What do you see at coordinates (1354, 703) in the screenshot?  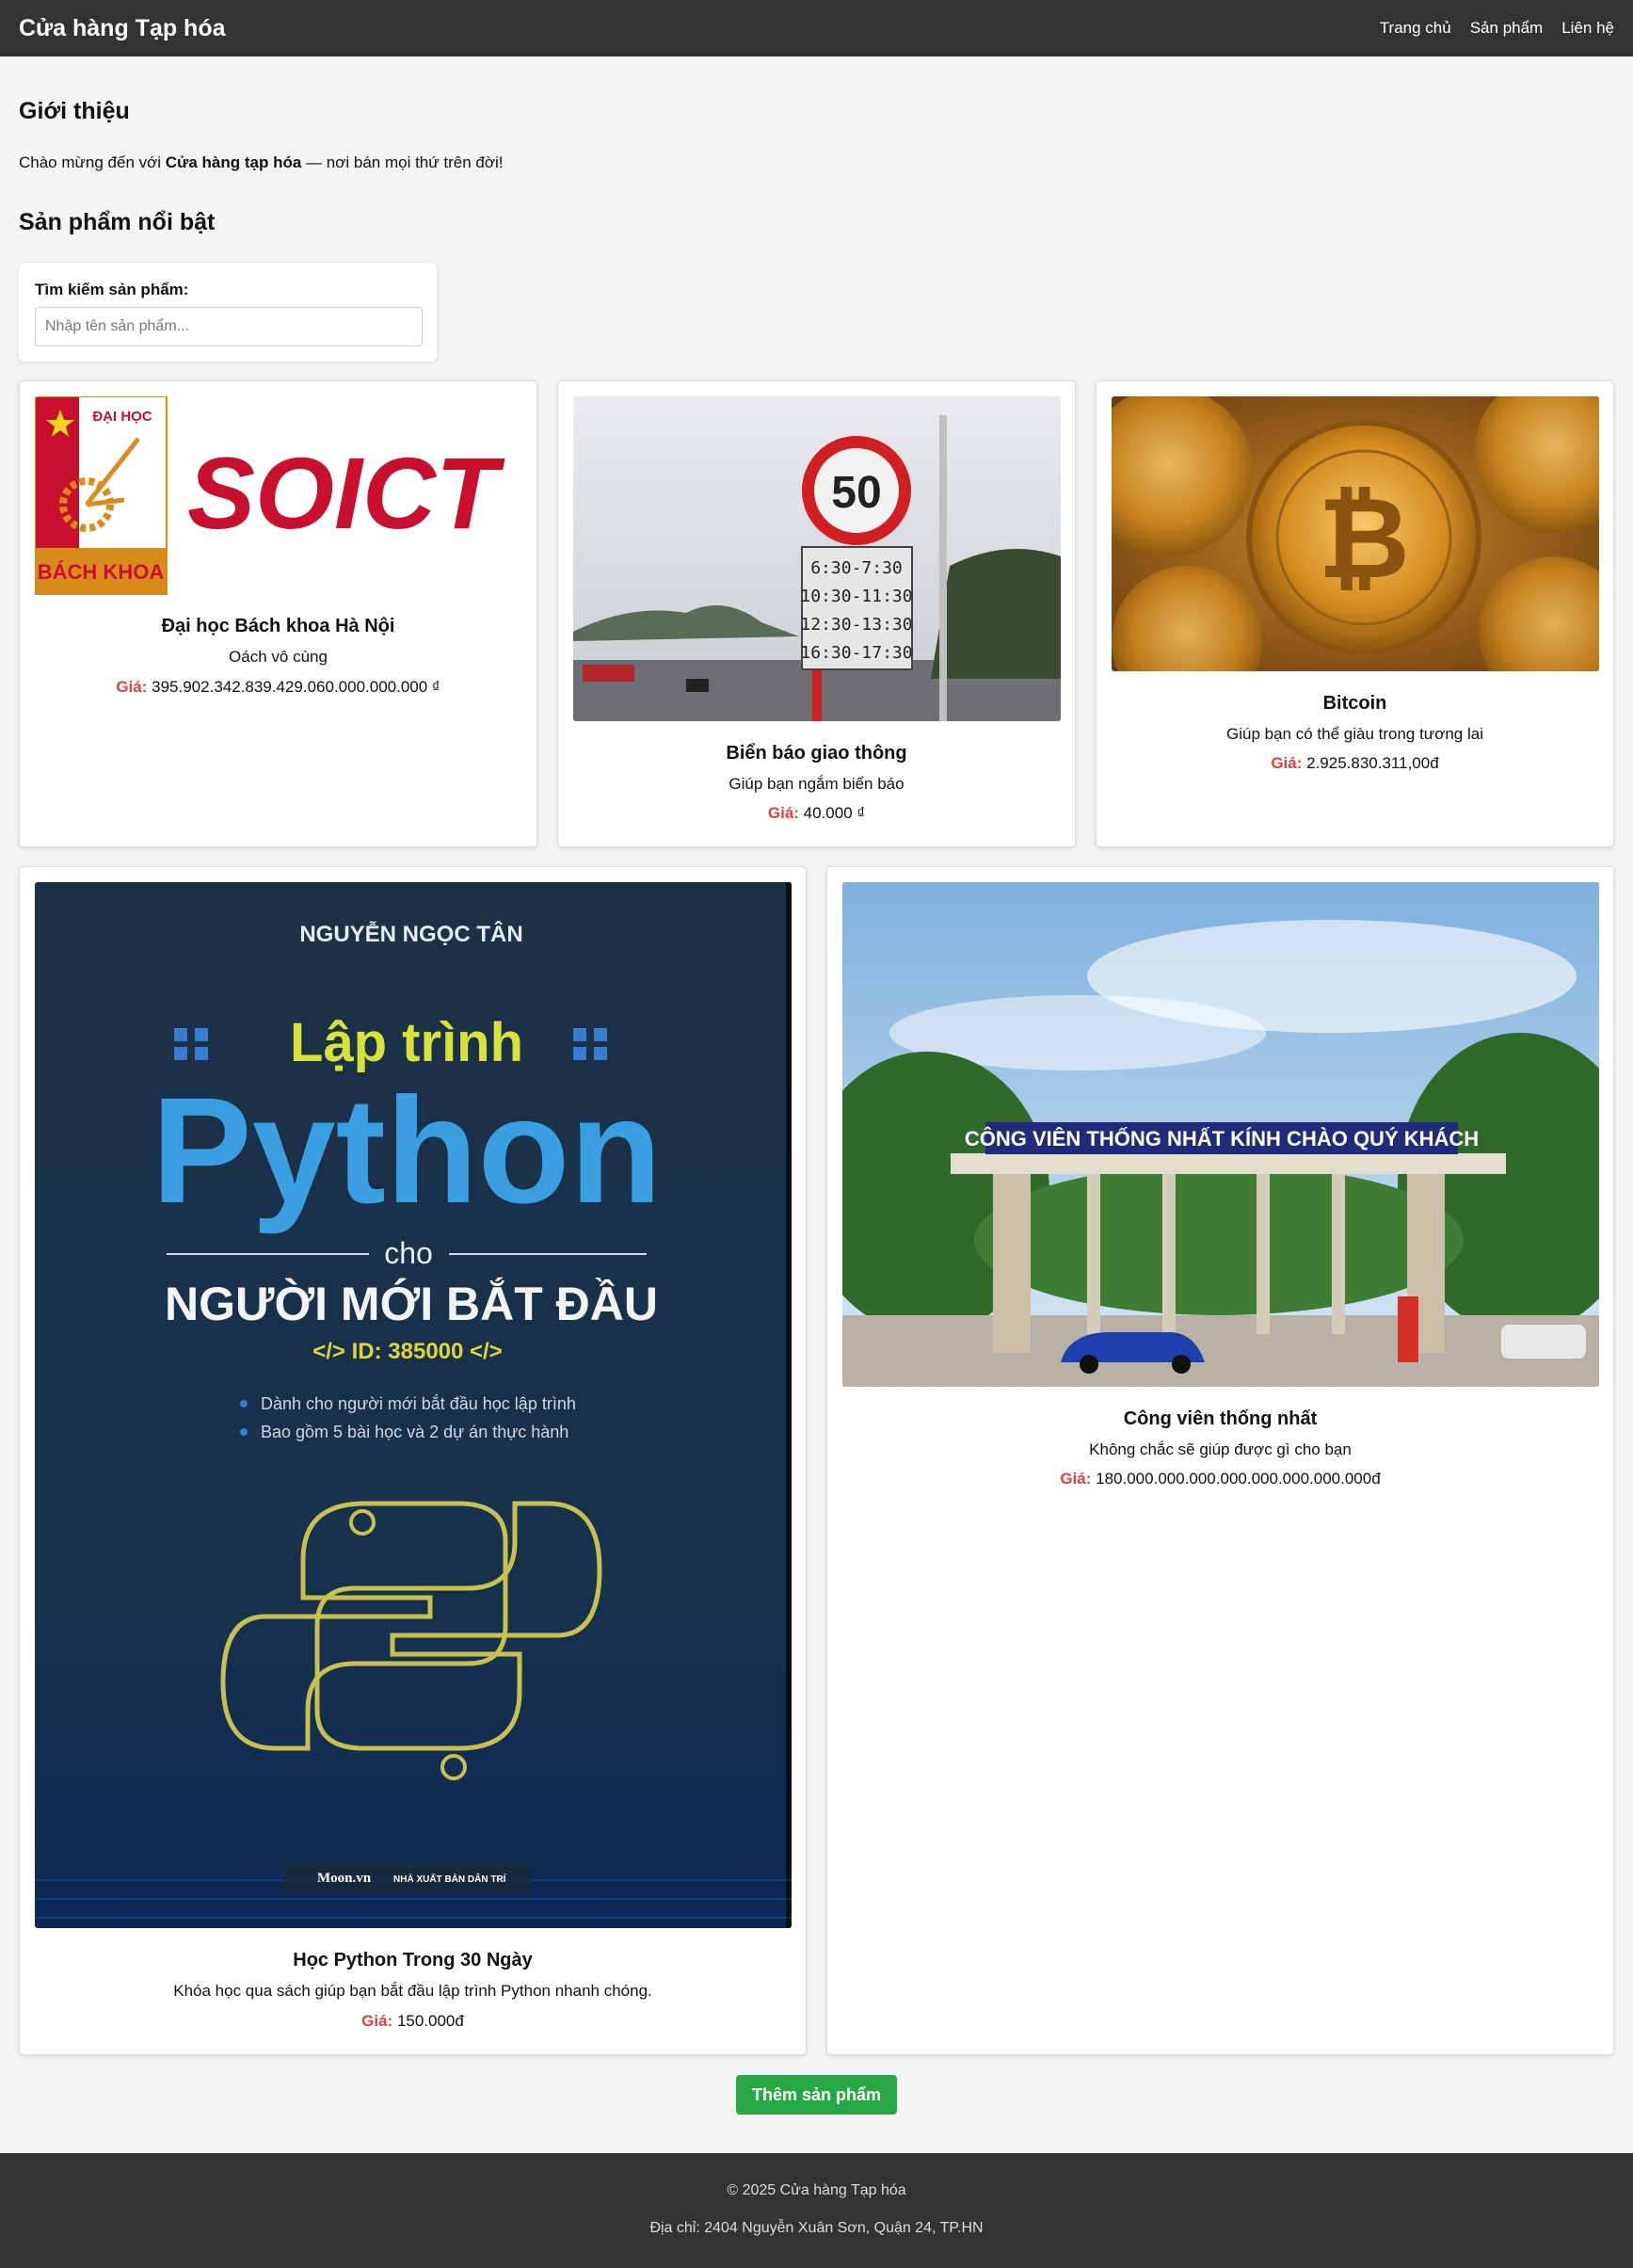 I see `product-name: Bitcoin` at bounding box center [1354, 703].